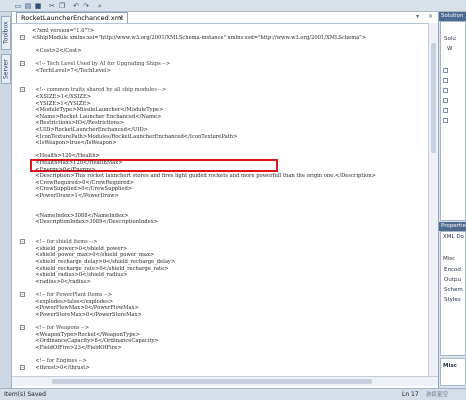 This screenshot has height=400, width=466. What do you see at coordinates (417, 16) in the screenshot?
I see `tab-dropdown-icon: ▾` at bounding box center [417, 16].